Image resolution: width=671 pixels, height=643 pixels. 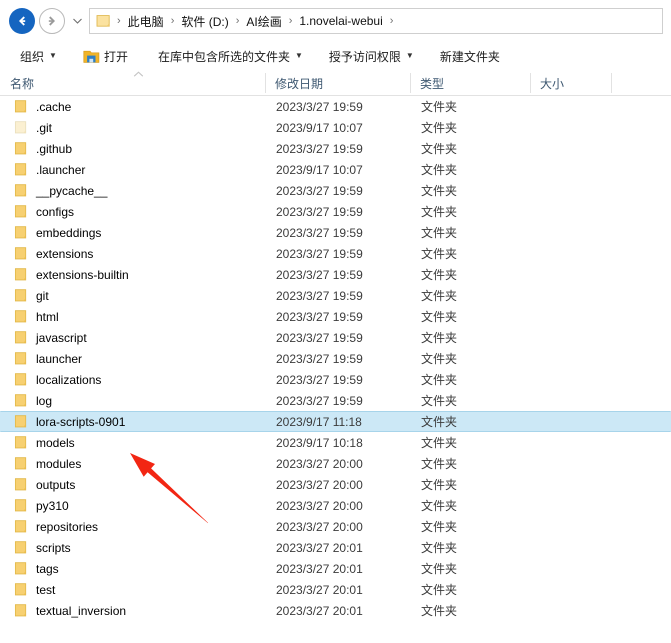 I want to click on column-header-name: 名称, so click(x=132, y=83).